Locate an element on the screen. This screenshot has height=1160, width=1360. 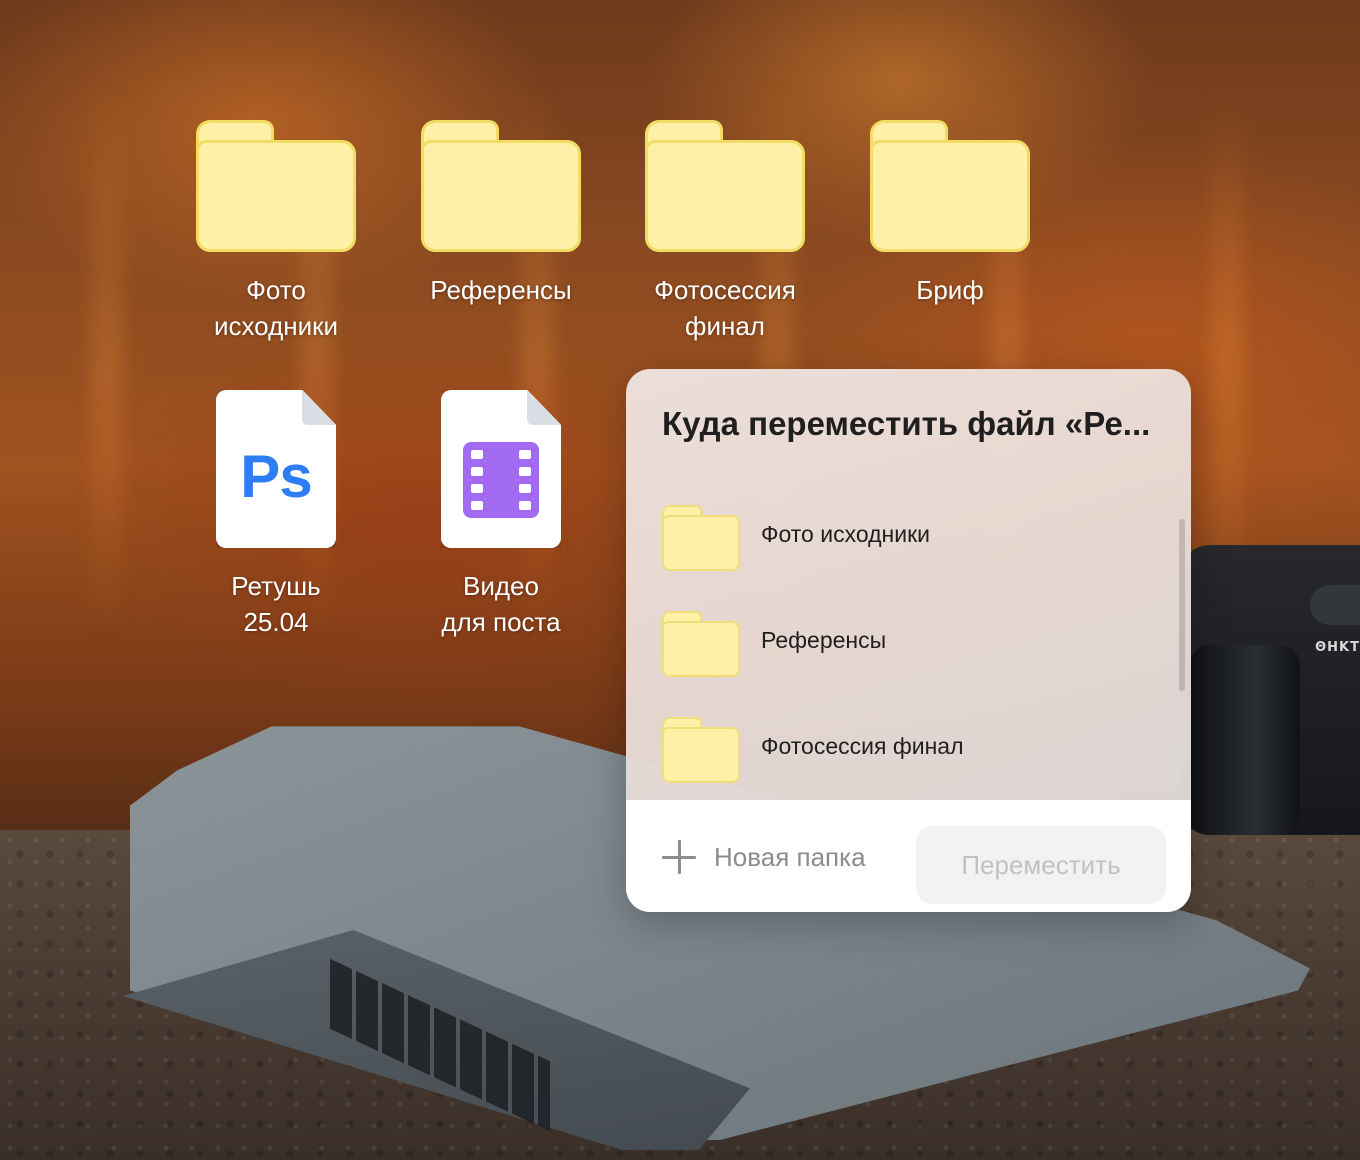
desktop-folder-label: Референсы is located at coordinates (501, 290).